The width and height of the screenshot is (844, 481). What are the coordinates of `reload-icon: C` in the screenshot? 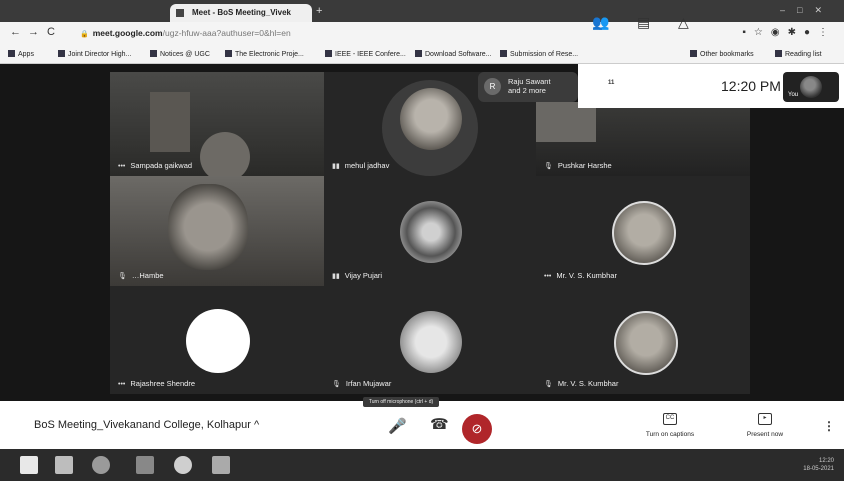 It's located at (51, 32).